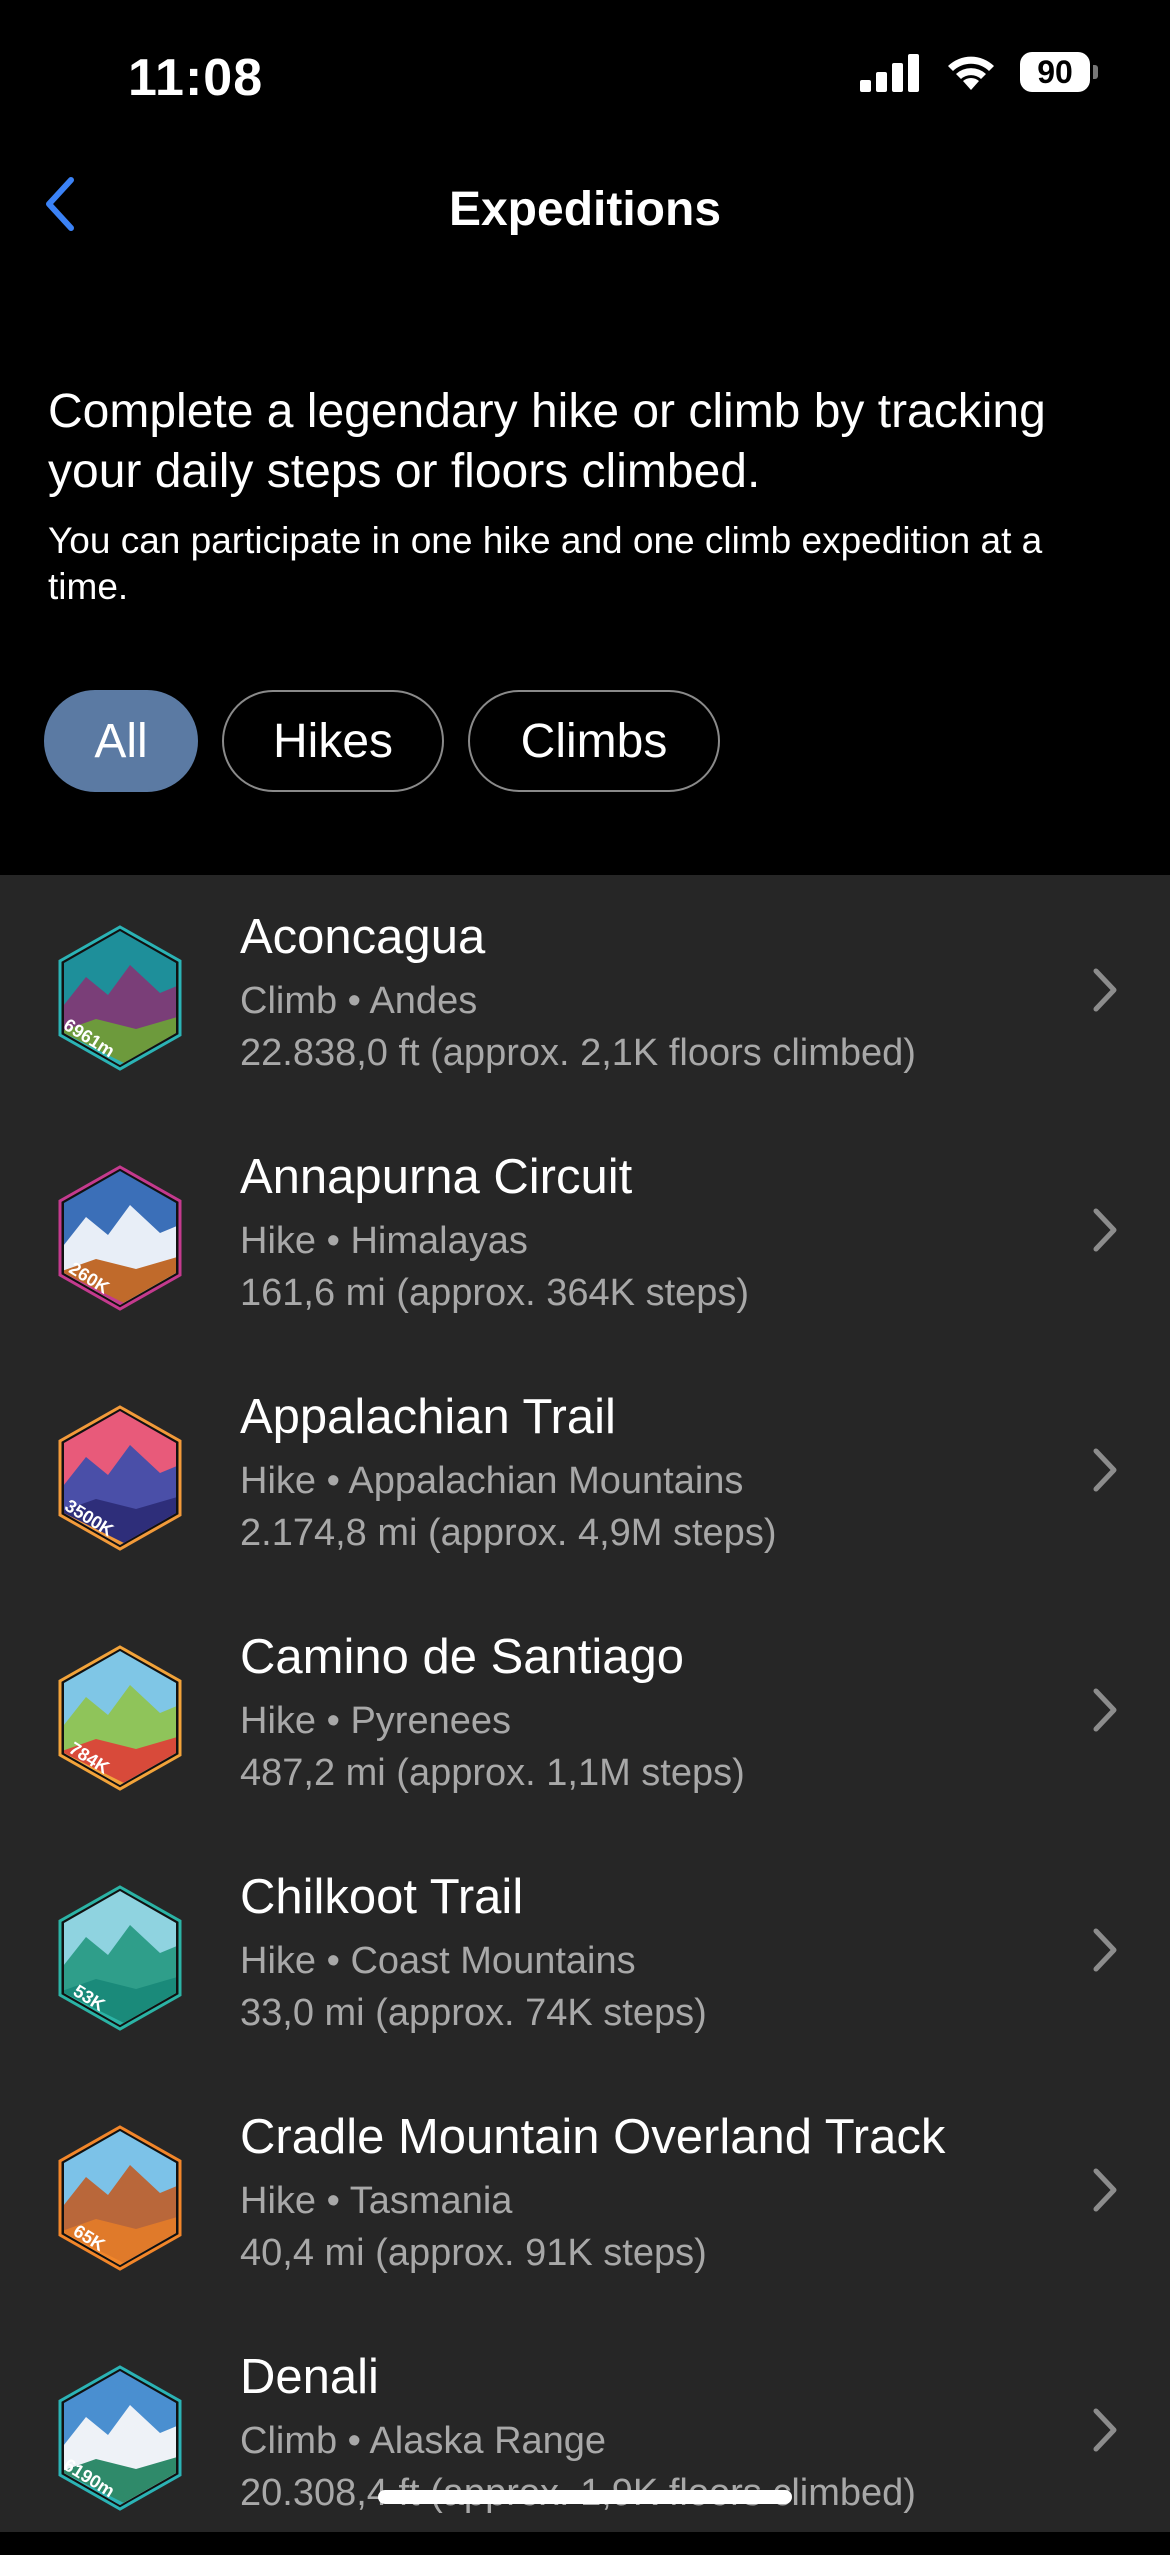 This screenshot has height=2555, width=1170. I want to click on expedition-region: Andes, so click(423, 1001).